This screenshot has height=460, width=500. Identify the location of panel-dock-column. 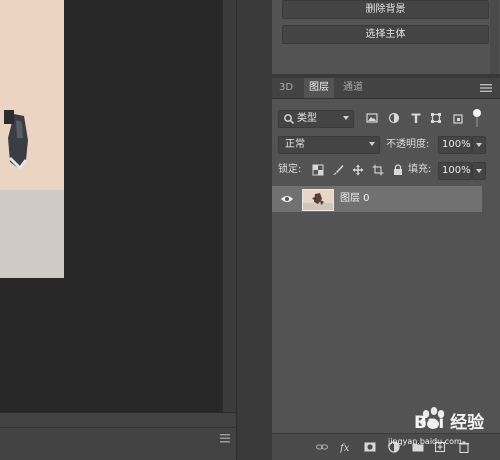
(254, 229).